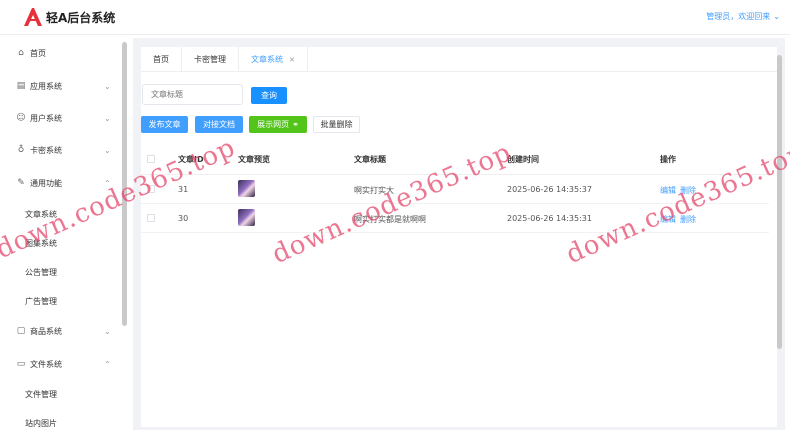 This screenshot has height=434, width=790. What do you see at coordinates (21, 86) in the screenshot?
I see `app-icon: ▤` at bounding box center [21, 86].